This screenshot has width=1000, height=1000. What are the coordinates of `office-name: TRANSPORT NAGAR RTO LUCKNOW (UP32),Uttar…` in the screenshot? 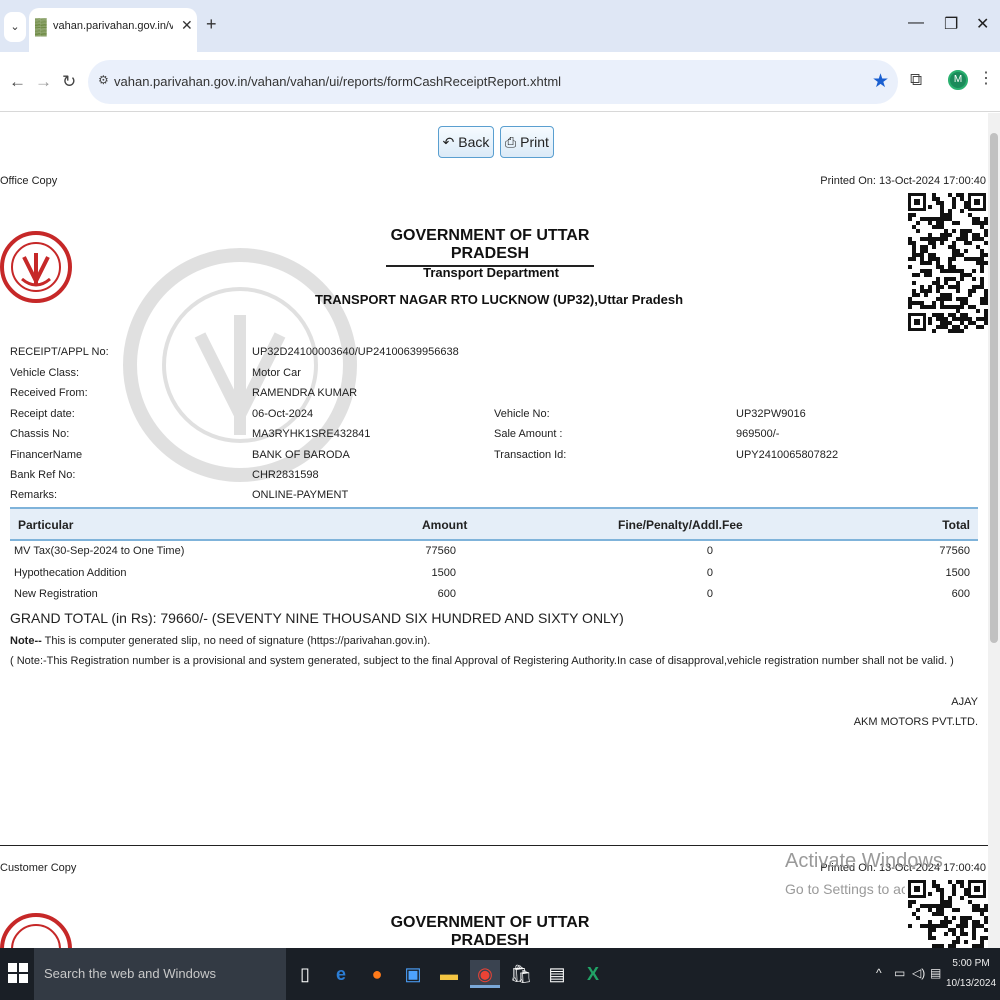 It's located at (499, 299).